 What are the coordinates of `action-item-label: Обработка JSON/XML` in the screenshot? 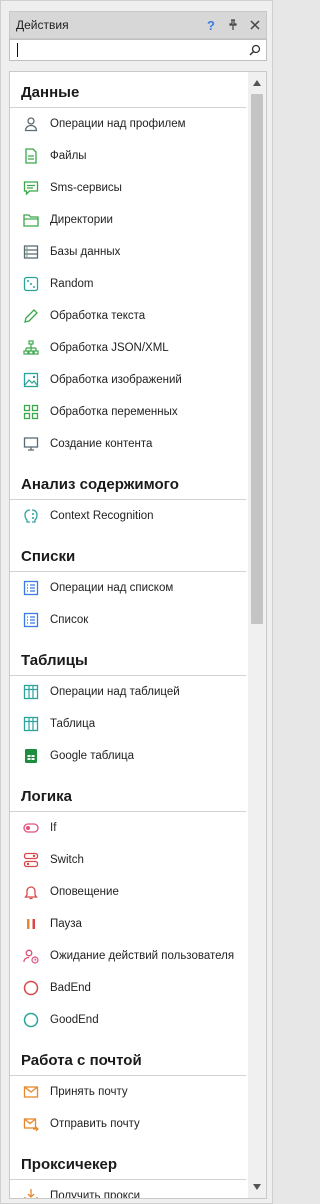 It's located at (109, 348).